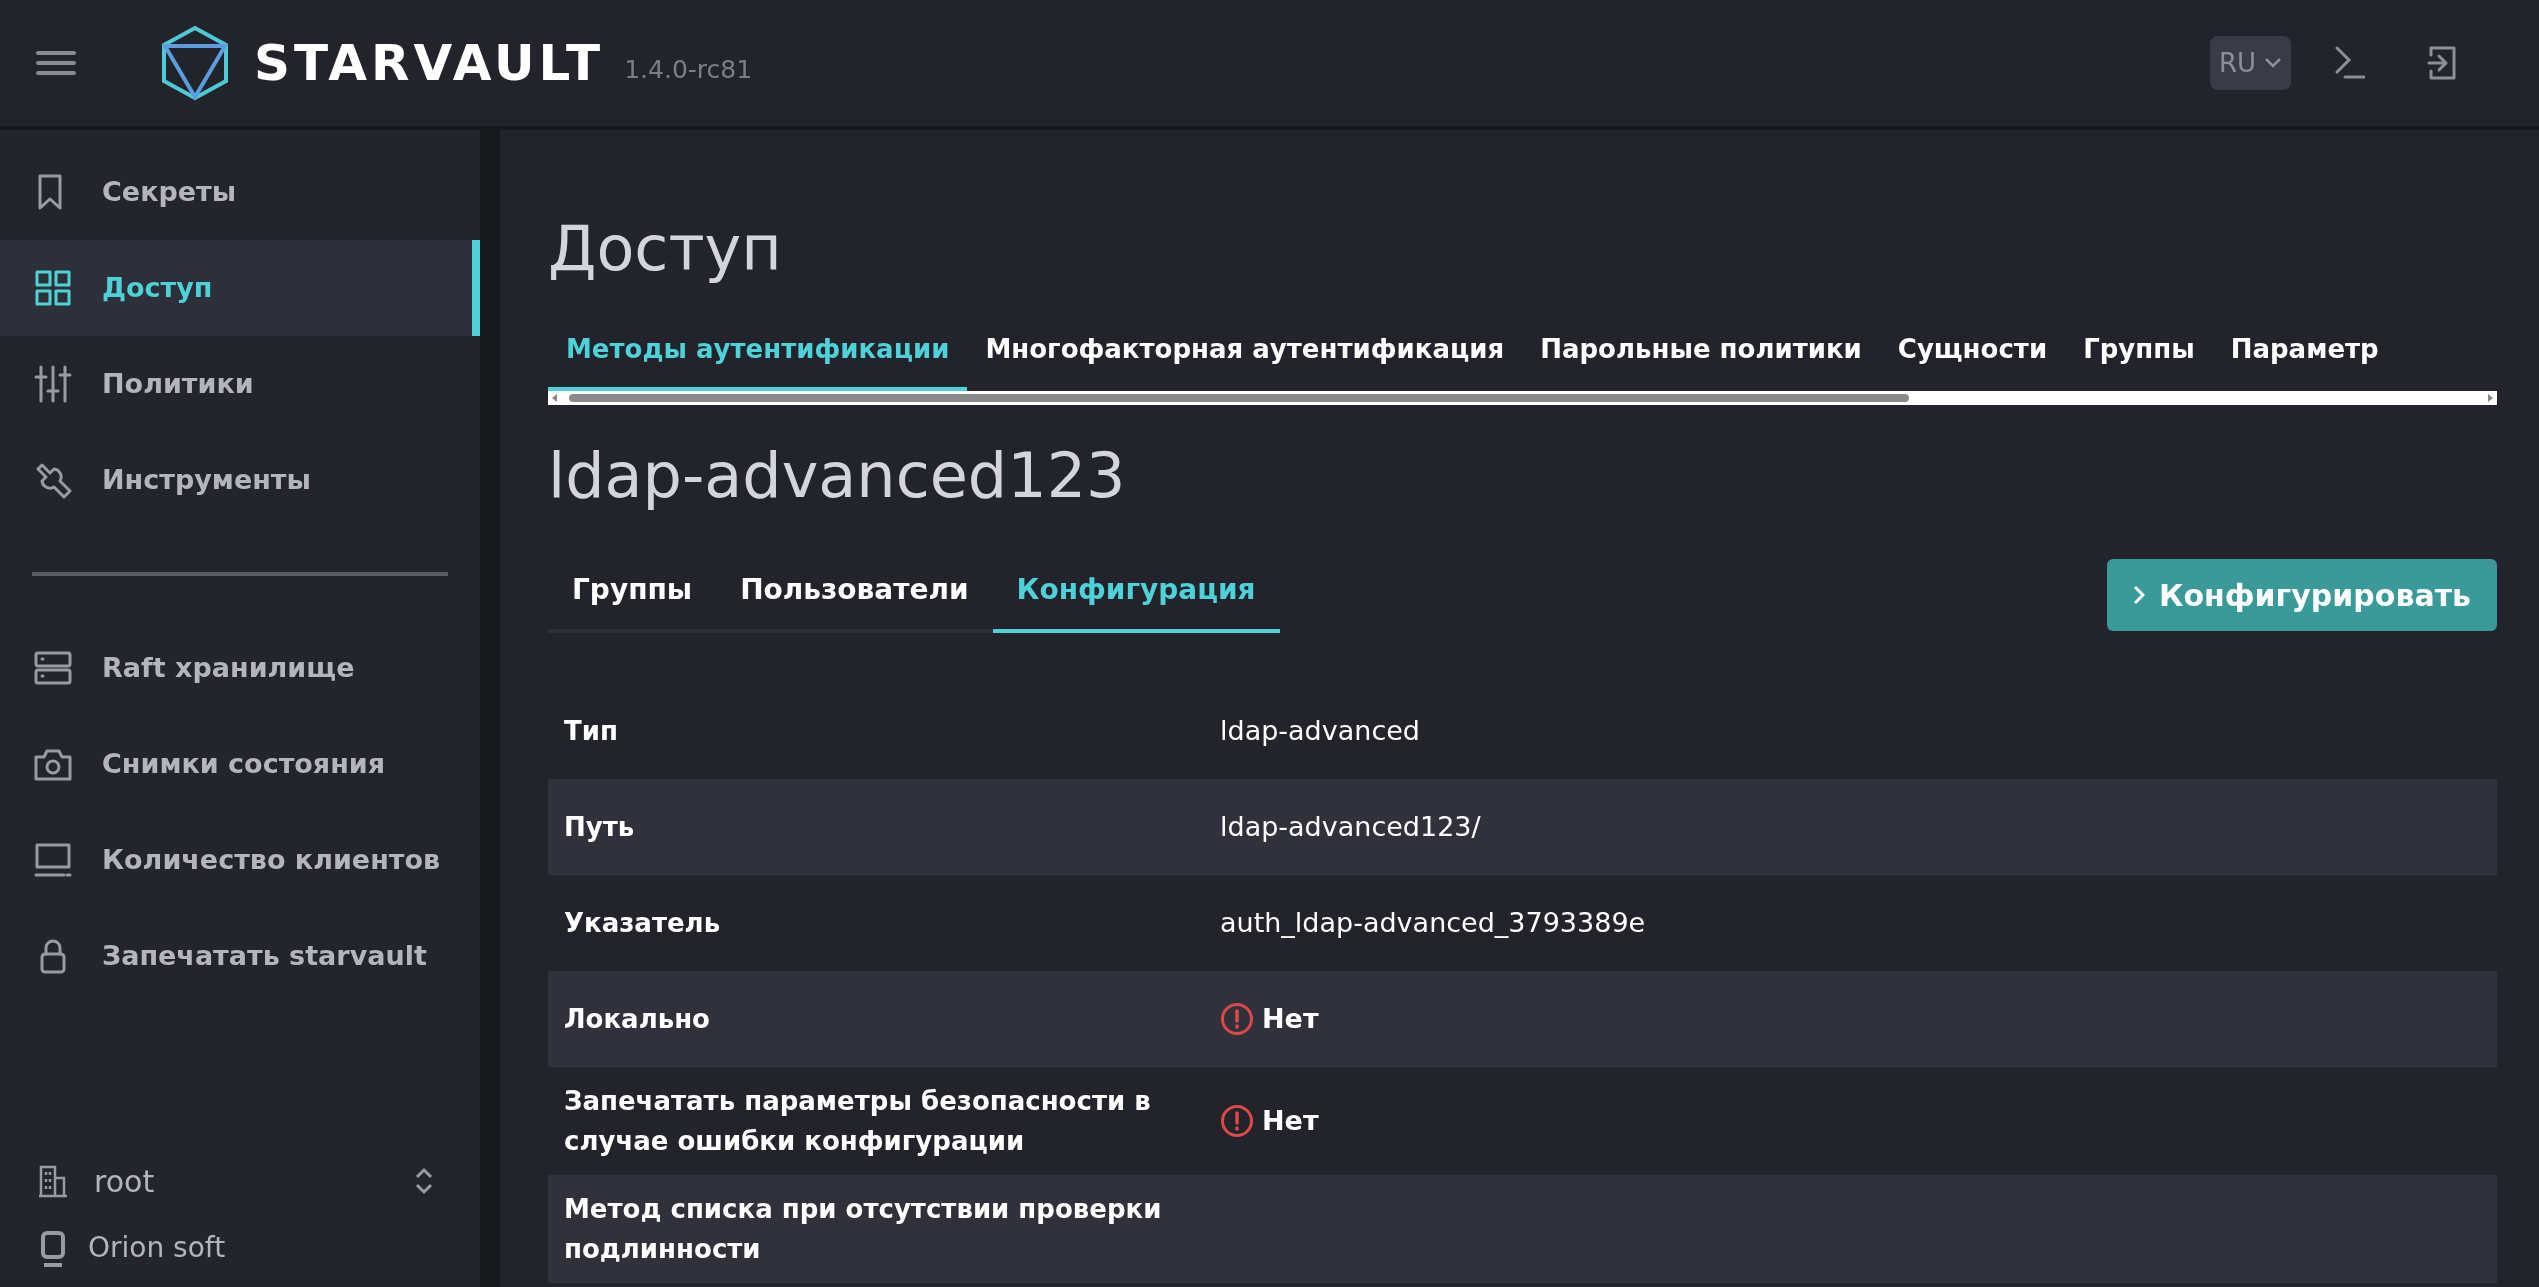  Describe the element at coordinates (157, 287) in the screenshot. I see `sidebar-item-label: Доступ` at that location.